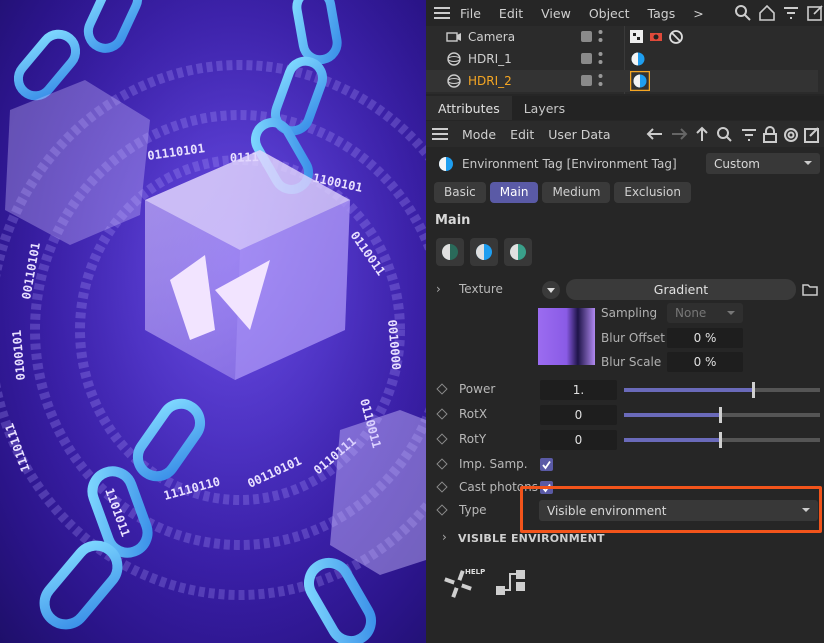 The height and width of the screenshot is (643, 824). I want to click on environment-tag-icon-selected, so click(640, 81).